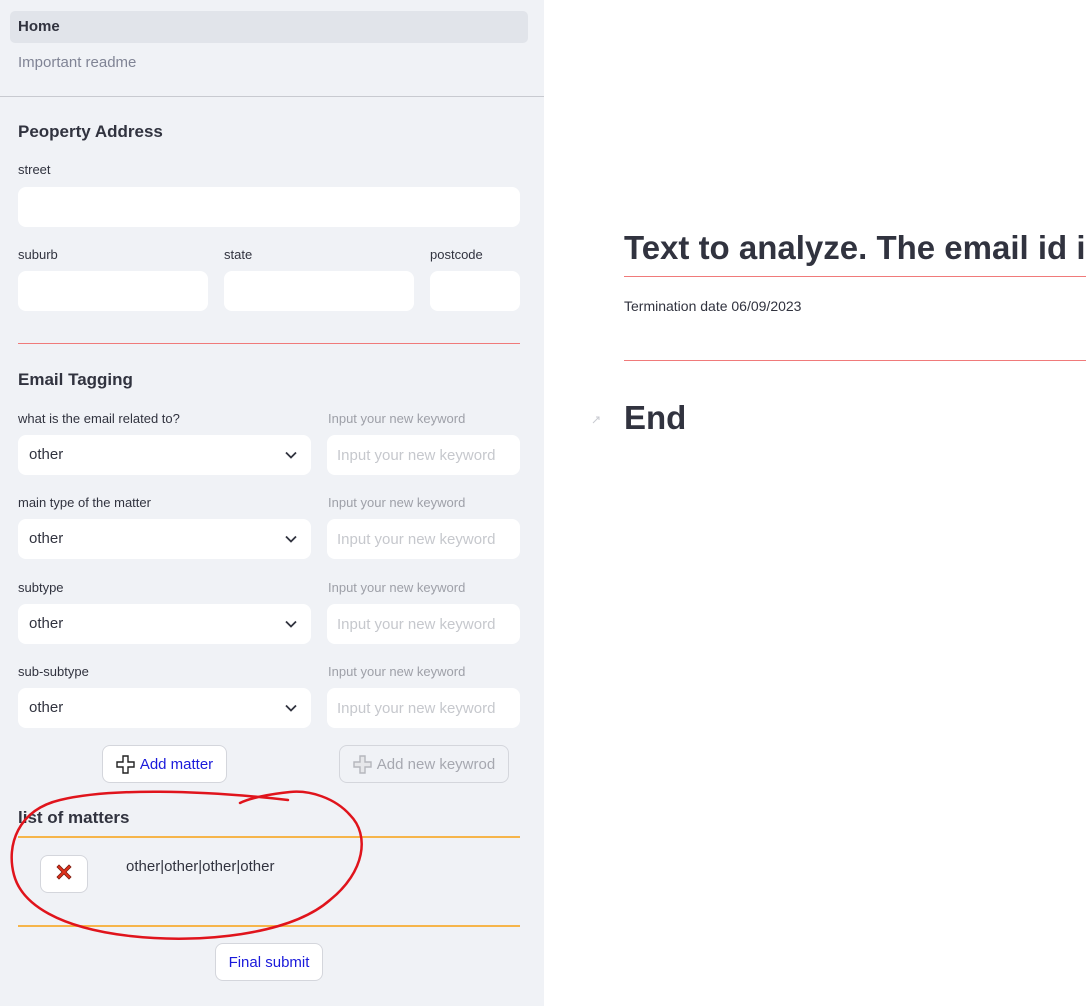 This screenshot has height=1006, width=1086. Describe the element at coordinates (319, 291) in the screenshot. I see `state-input` at that location.